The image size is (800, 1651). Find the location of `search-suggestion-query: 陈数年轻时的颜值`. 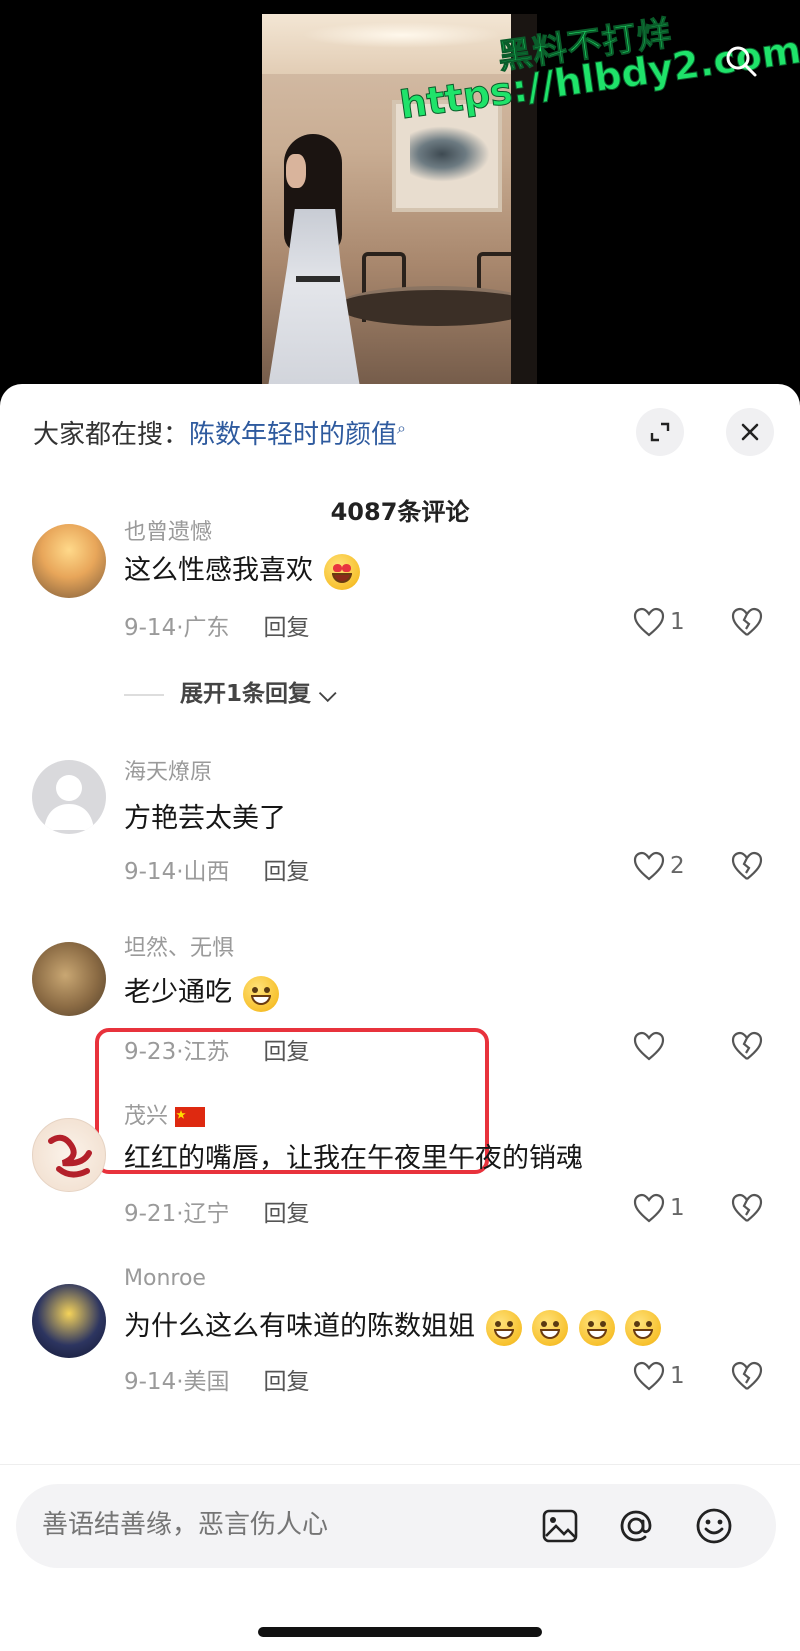

search-suggestion-query: 陈数年轻时的颜值 is located at coordinates (293, 435).